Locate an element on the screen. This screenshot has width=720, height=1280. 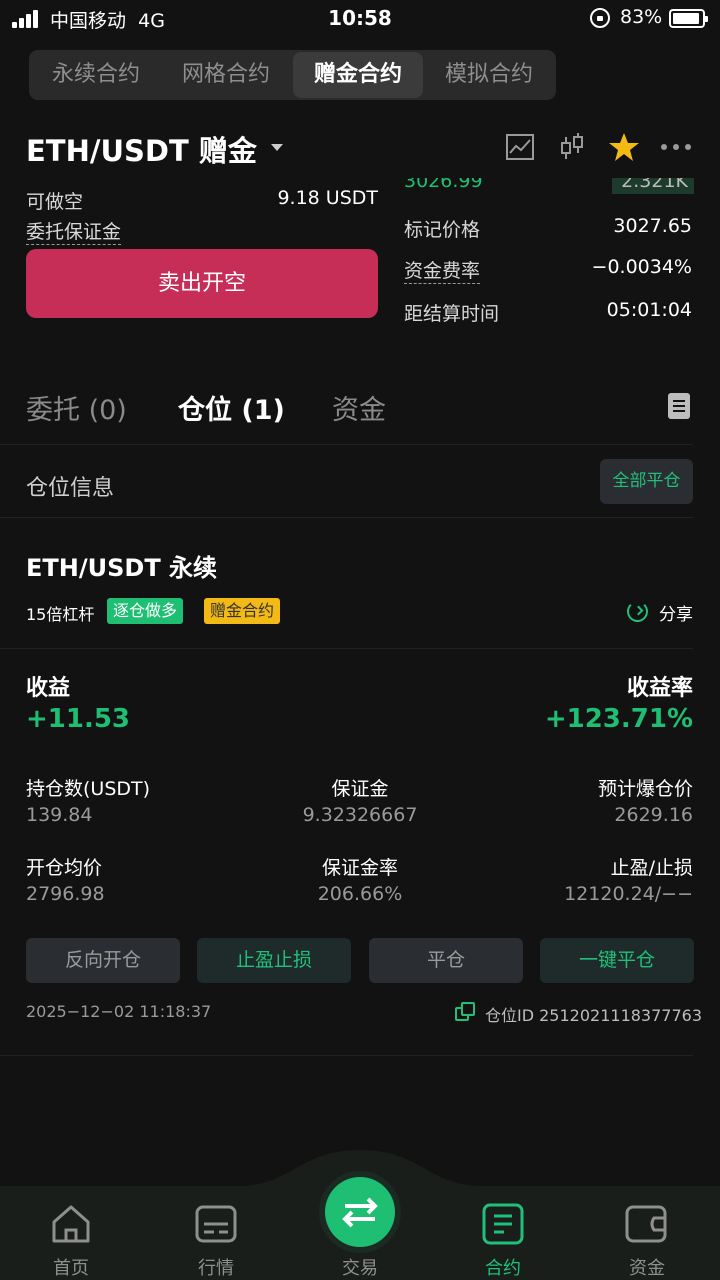
position-id: 仓位ID 2512021118377763 is located at coordinates (594, 1015).